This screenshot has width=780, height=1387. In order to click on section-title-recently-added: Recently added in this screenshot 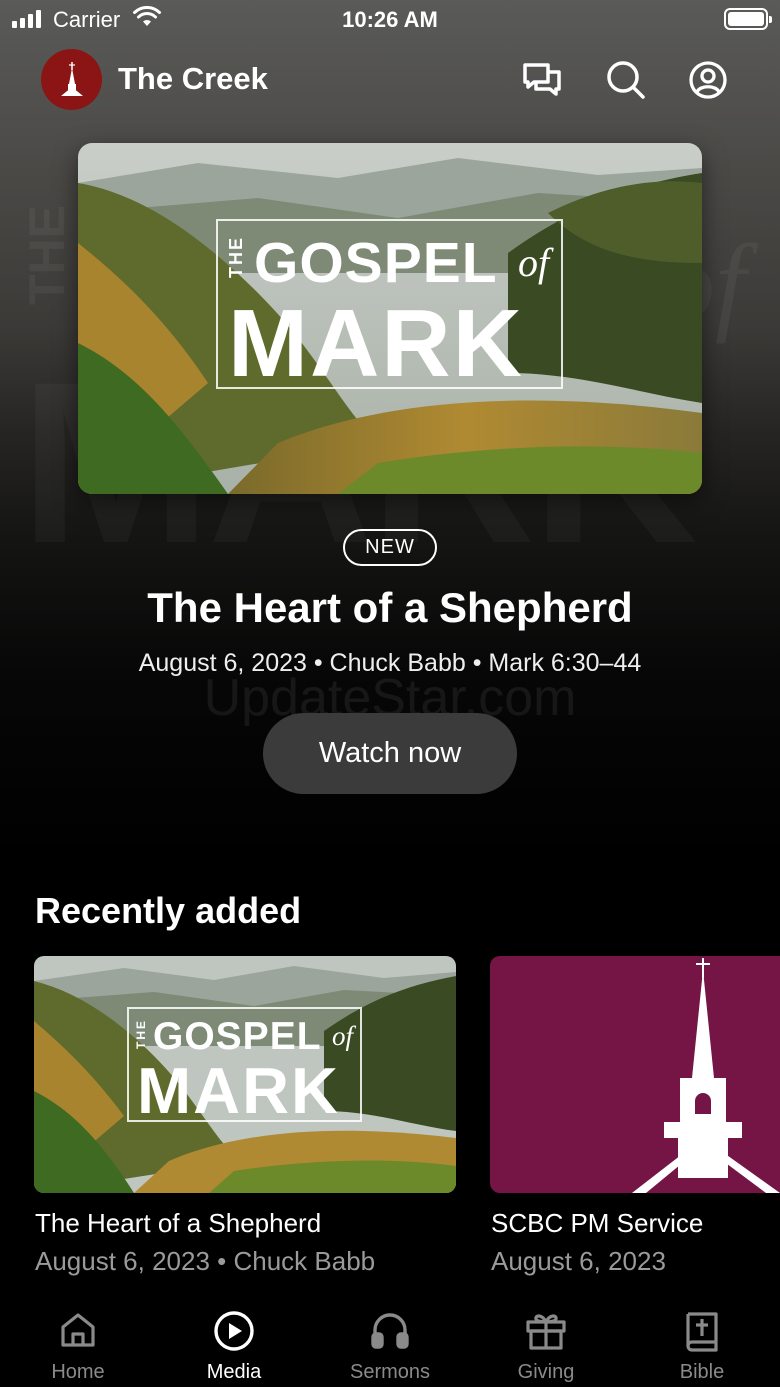, I will do `click(168, 910)`.